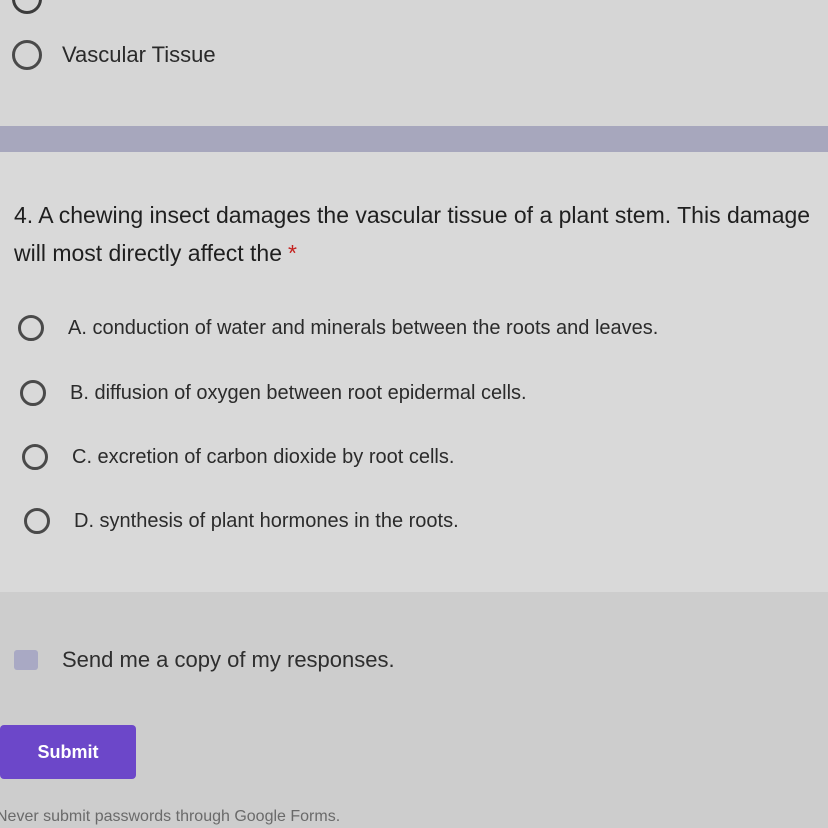  I want to click on section-divider, so click(414, 139).